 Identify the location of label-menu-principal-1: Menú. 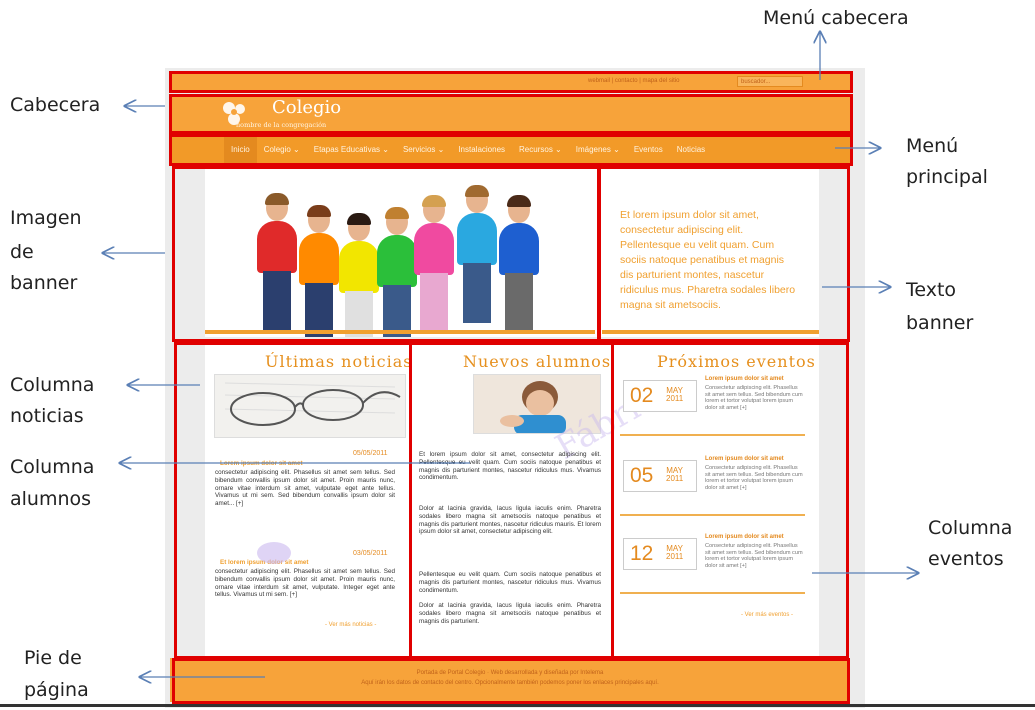
(932, 146).